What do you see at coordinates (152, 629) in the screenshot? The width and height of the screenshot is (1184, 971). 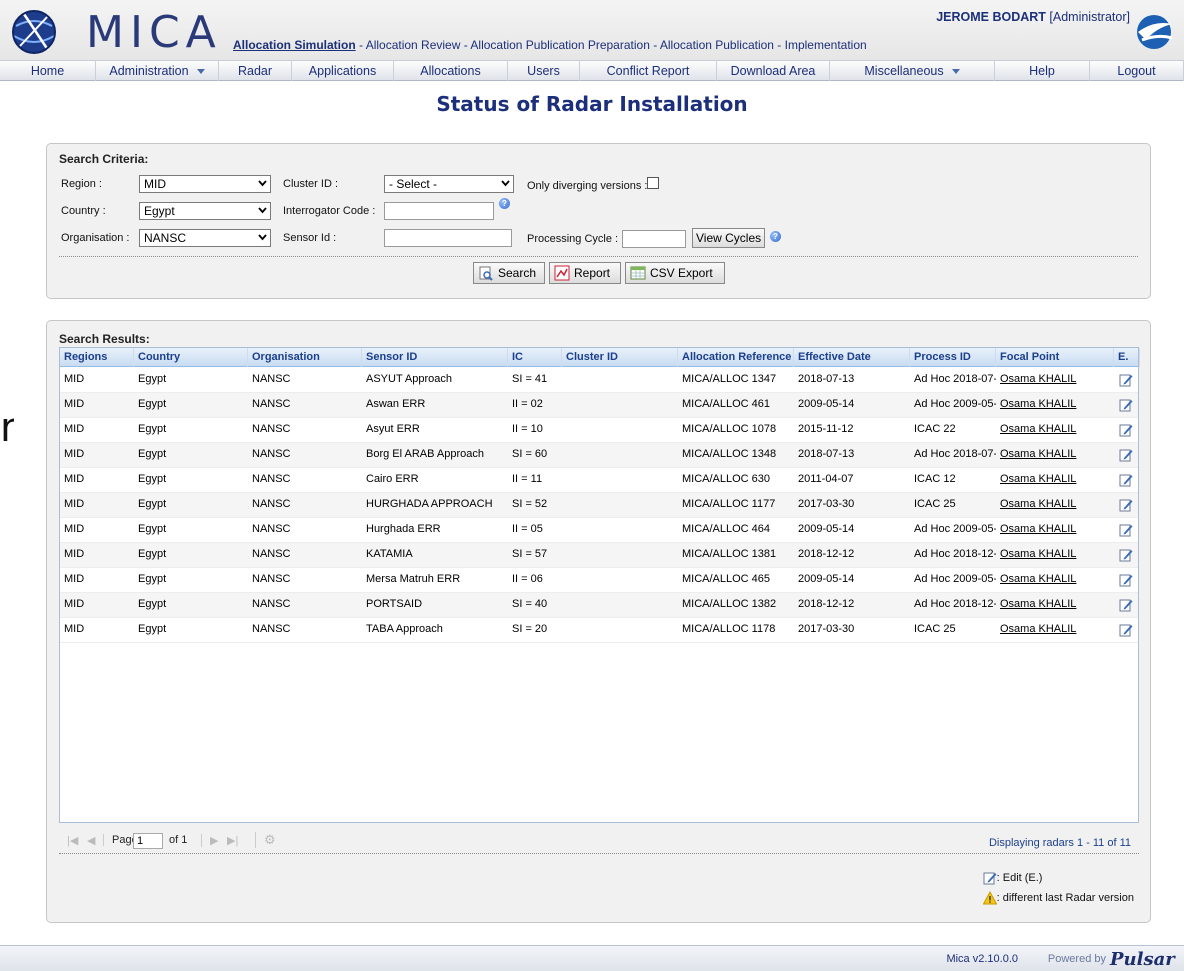 I see `table-cell: Egypt` at bounding box center [152, 629].